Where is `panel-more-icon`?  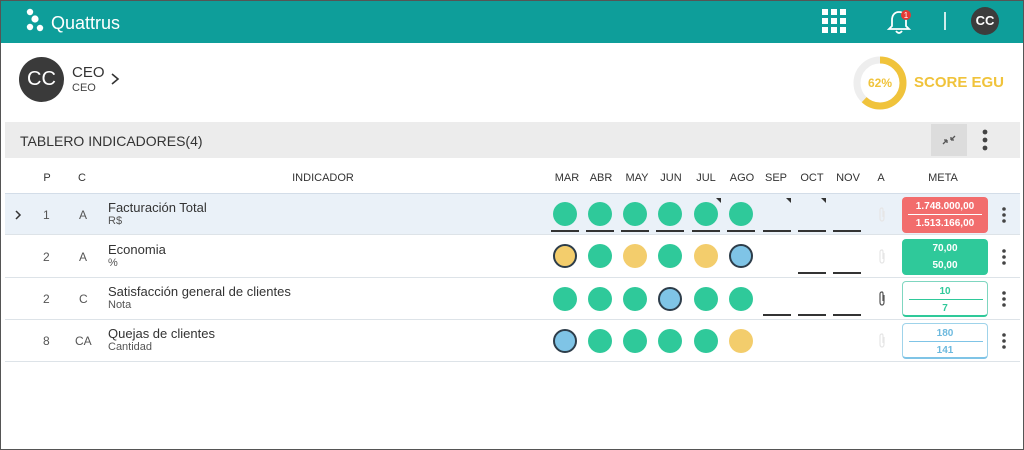 panel-more-icon is located at coordinates (985, 140).